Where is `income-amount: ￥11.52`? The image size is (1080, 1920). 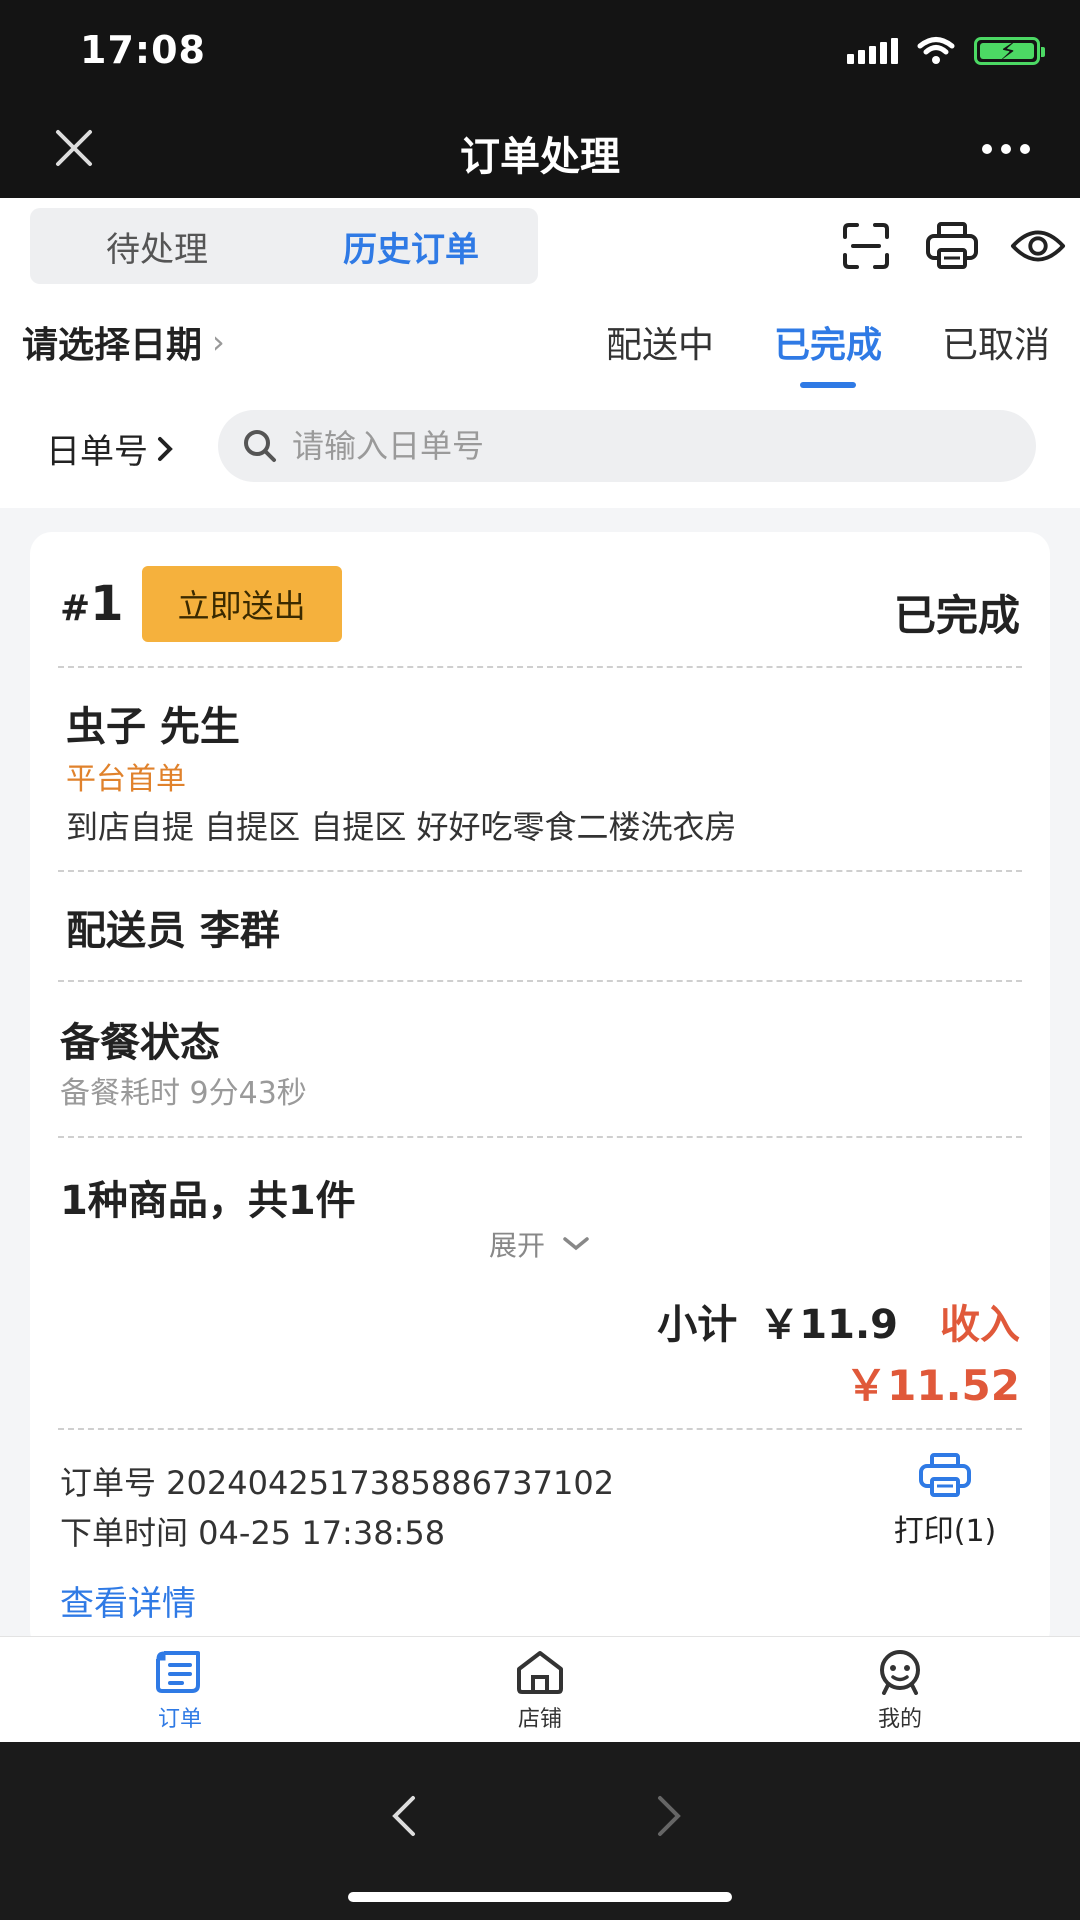
income-amount: ￥11.52 is located at coordinates (932, 1385).